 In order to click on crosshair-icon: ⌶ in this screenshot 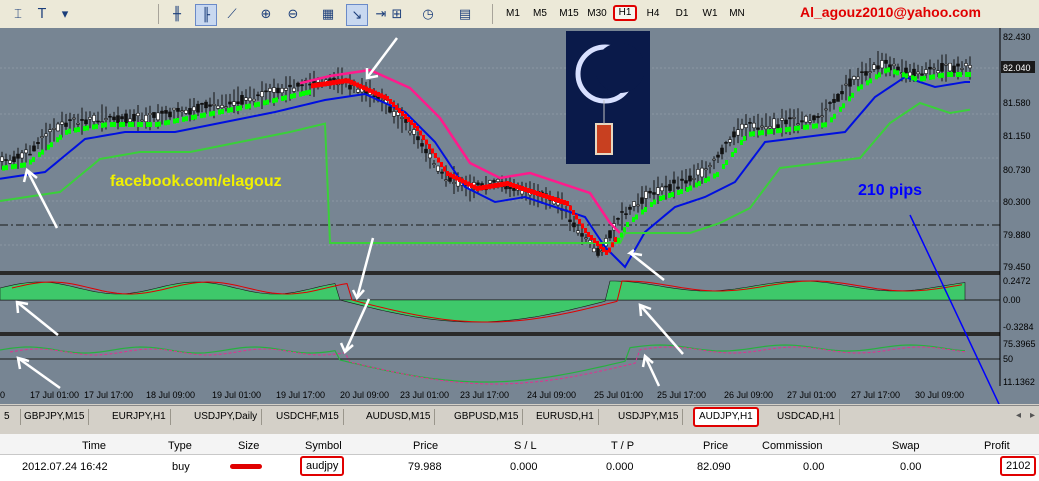, I will do `click(18, 14)`.